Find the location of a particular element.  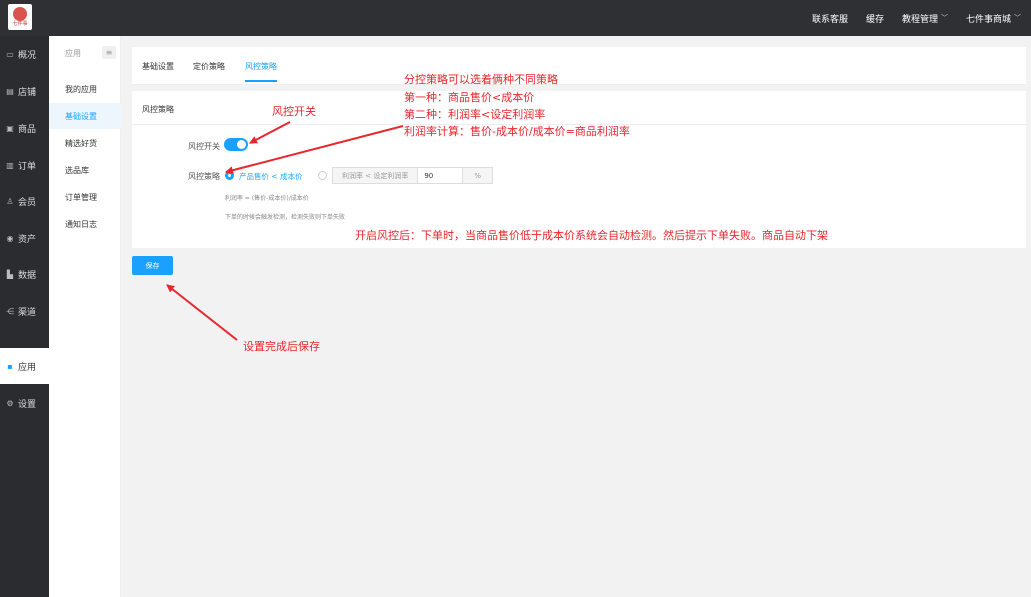

sidebar-item-store: ▤ 店铺 is located at coordinates (24, 91).